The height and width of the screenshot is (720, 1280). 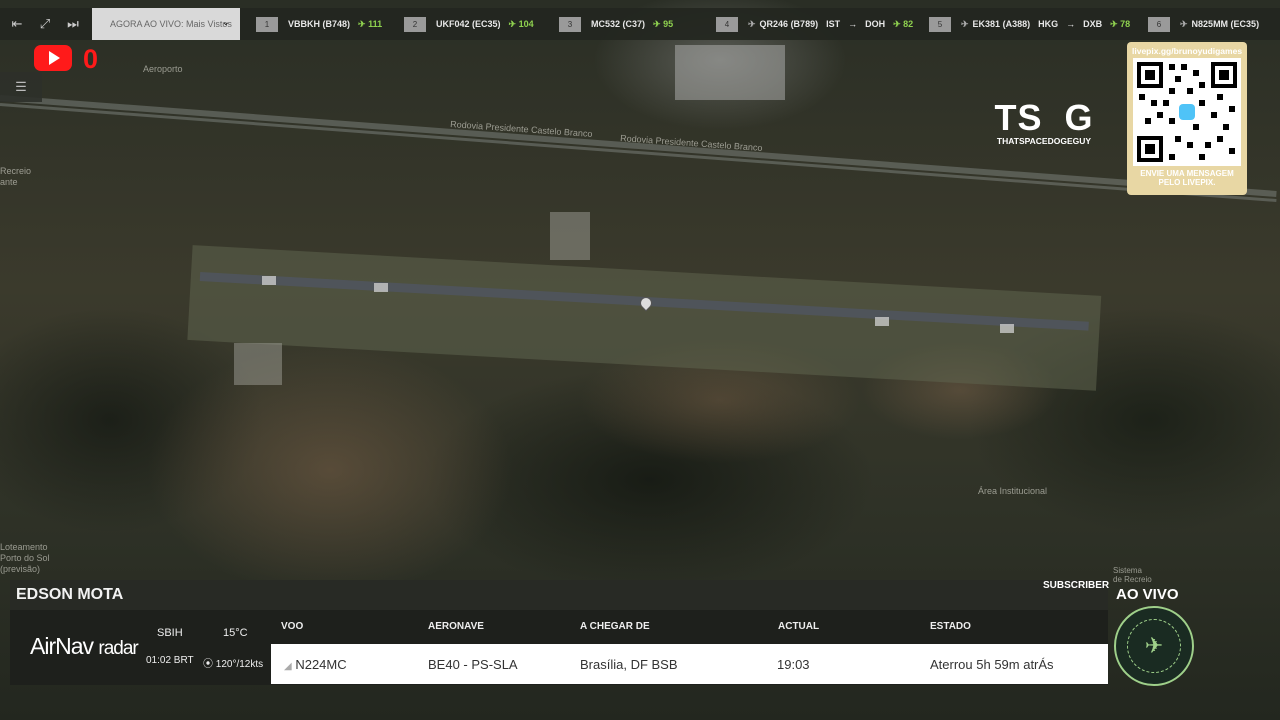 I want to click on qr-caption: ENVIE UMA MENSAGEM PELO LIVEPIX., so click(x=1187, y=178).